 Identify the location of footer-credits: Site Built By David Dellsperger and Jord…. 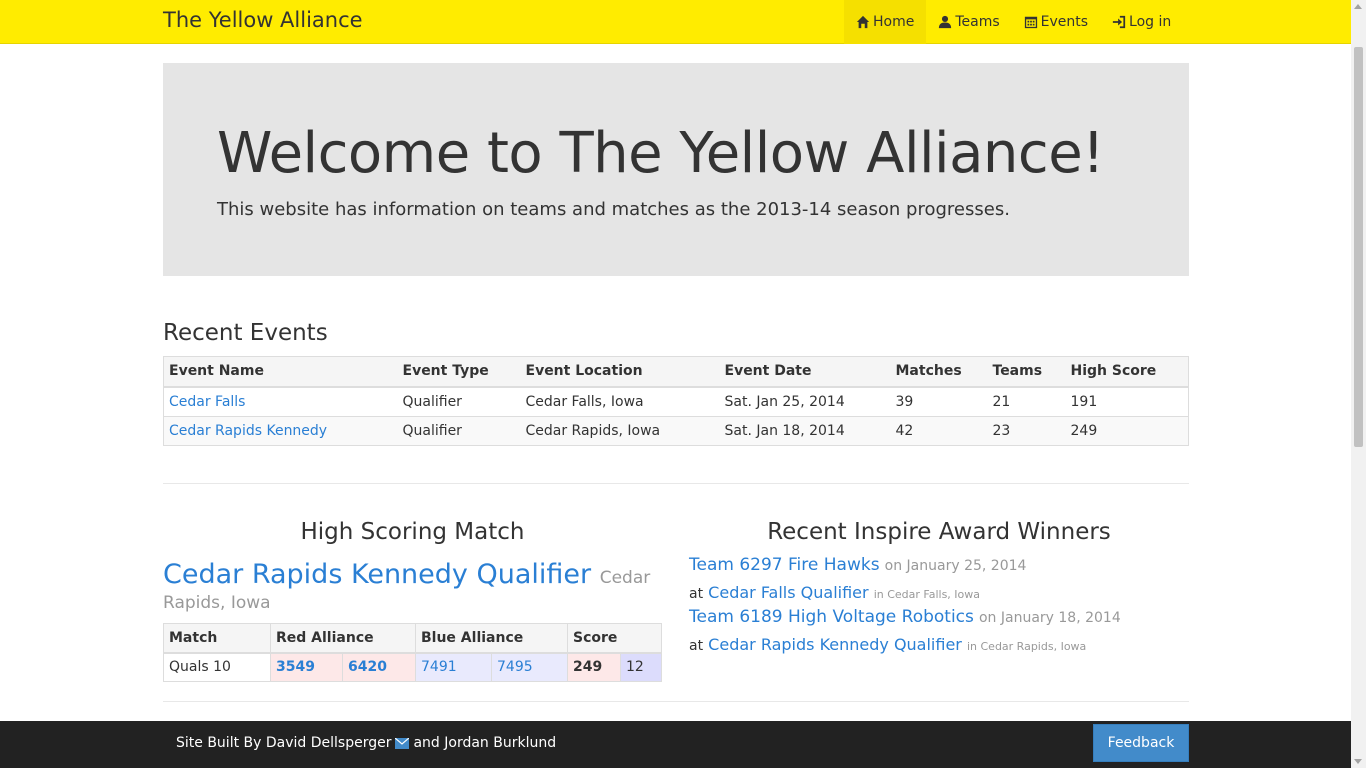
(366, 743).